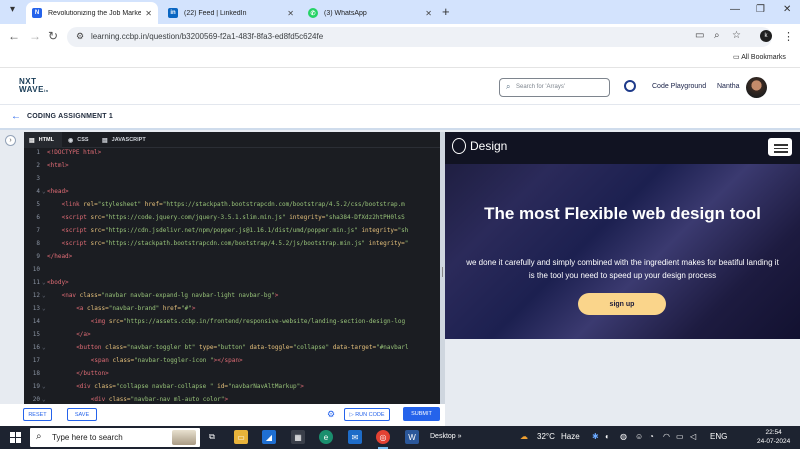 Image resolution: width=800 pixels, height=449 pixels. I want to click on wifi-icon: ◠, so click(666, 436).